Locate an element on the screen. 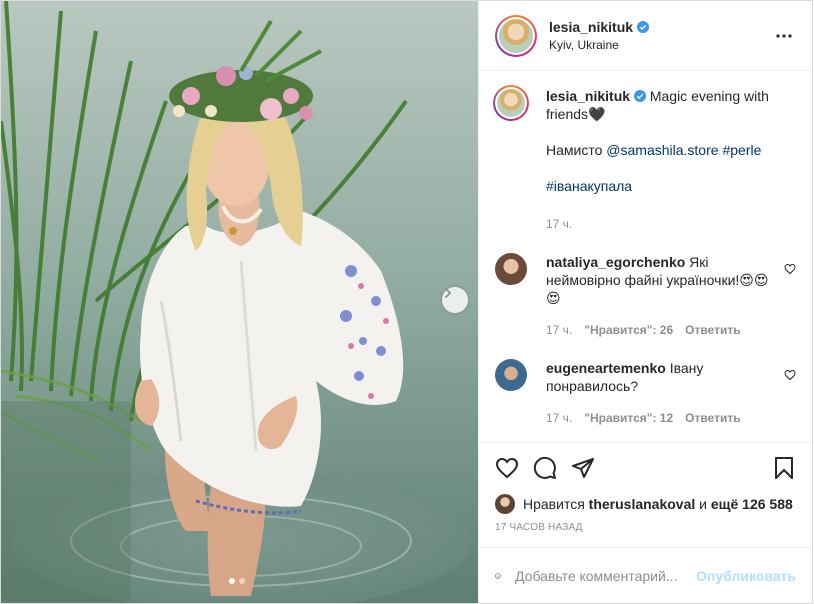 This screenshot has width=814, height=604. post-location: Kyiv, Ukraine is located at coordinates (660, 45).